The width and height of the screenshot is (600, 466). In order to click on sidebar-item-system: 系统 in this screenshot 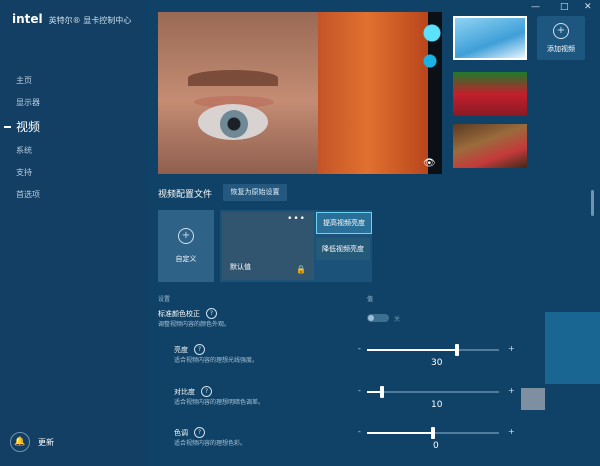, I will do `click(72, 151)`.